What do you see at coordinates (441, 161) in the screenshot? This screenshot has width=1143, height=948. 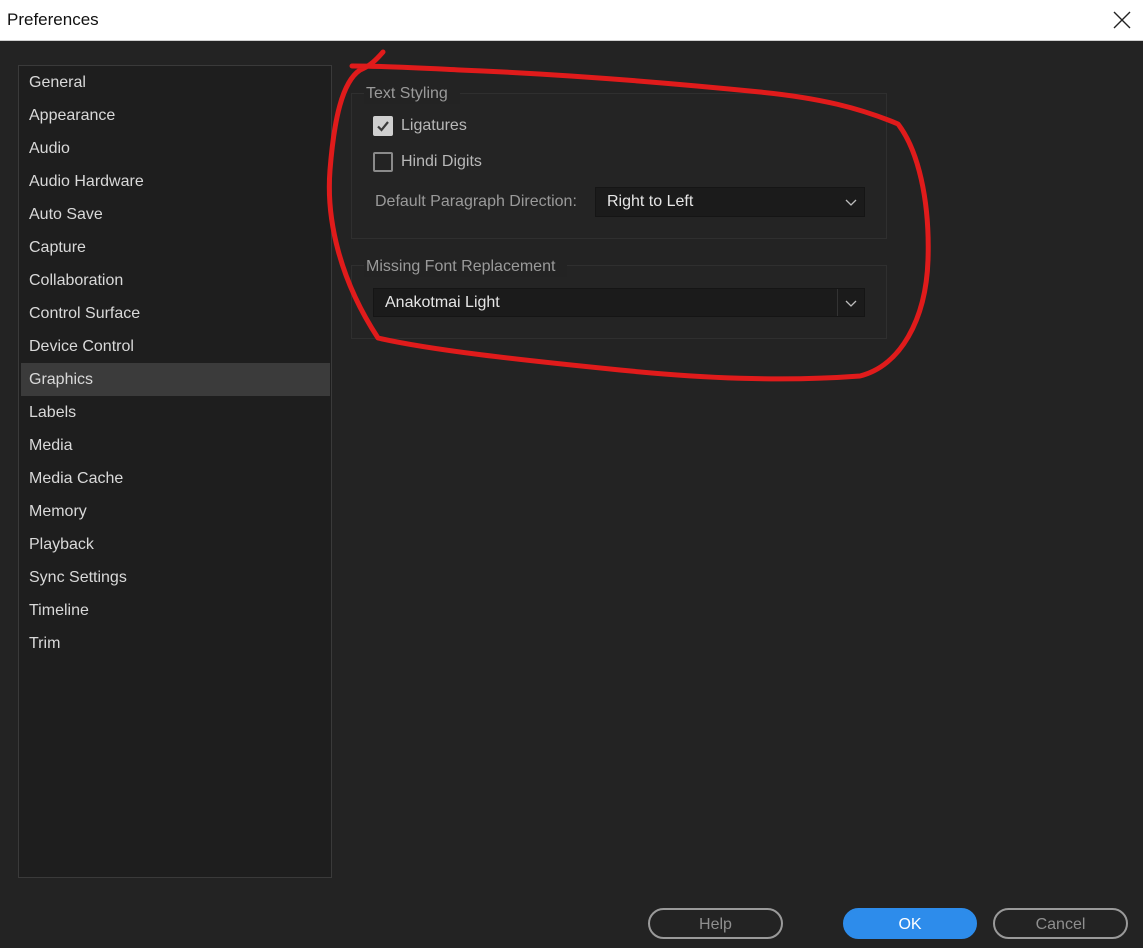 I see `hindi-digits-label: Hindi Digits` at bounding box center [441, 161].